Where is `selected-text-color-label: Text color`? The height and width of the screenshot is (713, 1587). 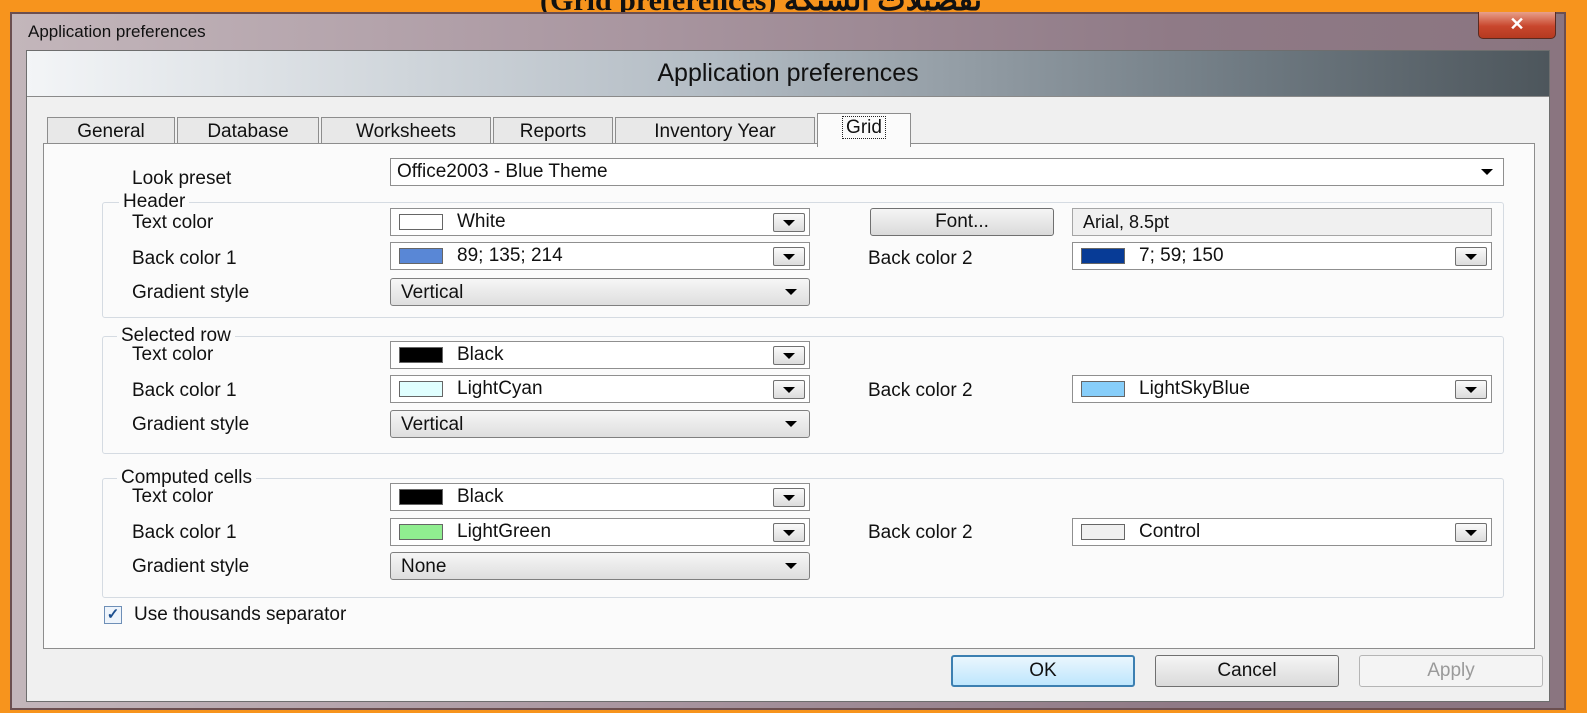
selected-text-color-label: Text color is located at coordinates (173, 354).